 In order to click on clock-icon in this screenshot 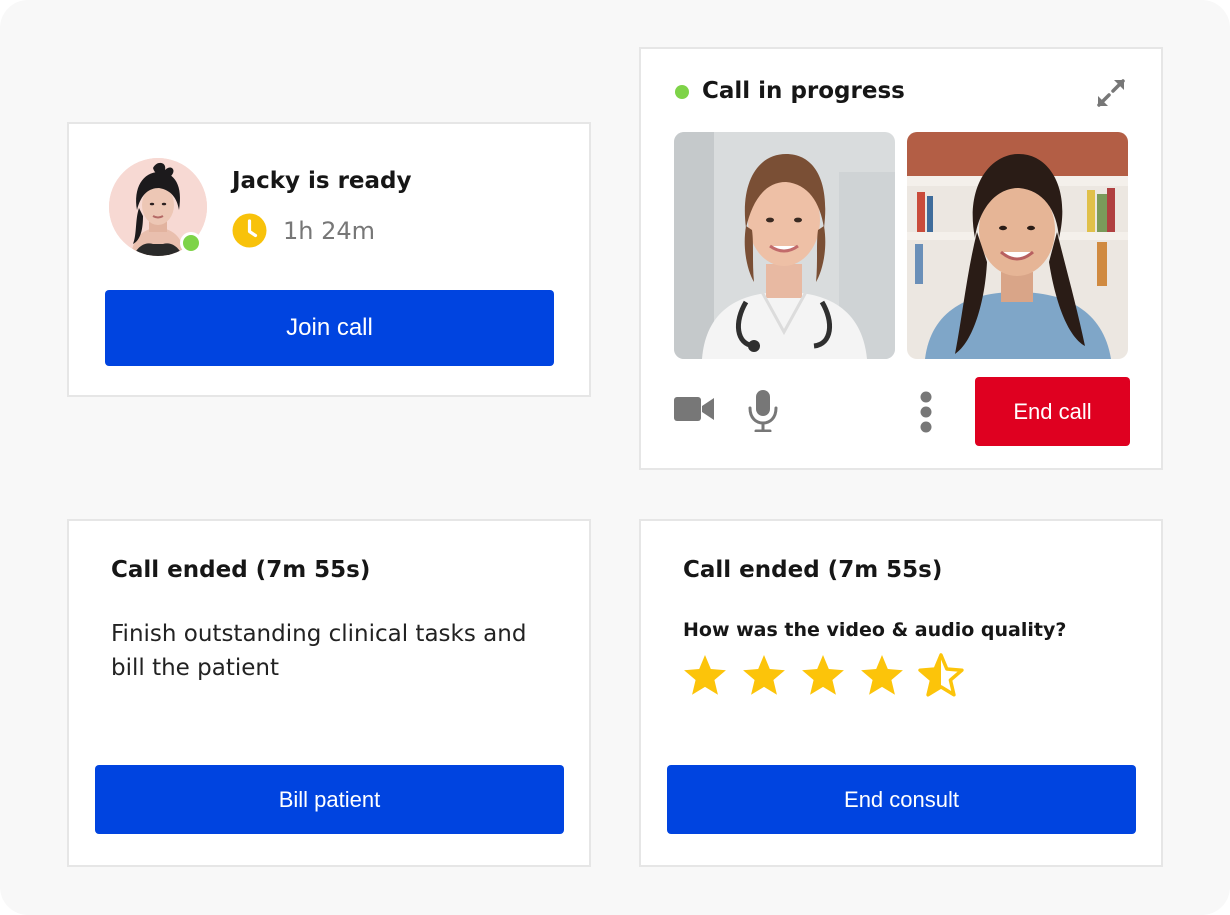, I will do `click(249, 230)`.